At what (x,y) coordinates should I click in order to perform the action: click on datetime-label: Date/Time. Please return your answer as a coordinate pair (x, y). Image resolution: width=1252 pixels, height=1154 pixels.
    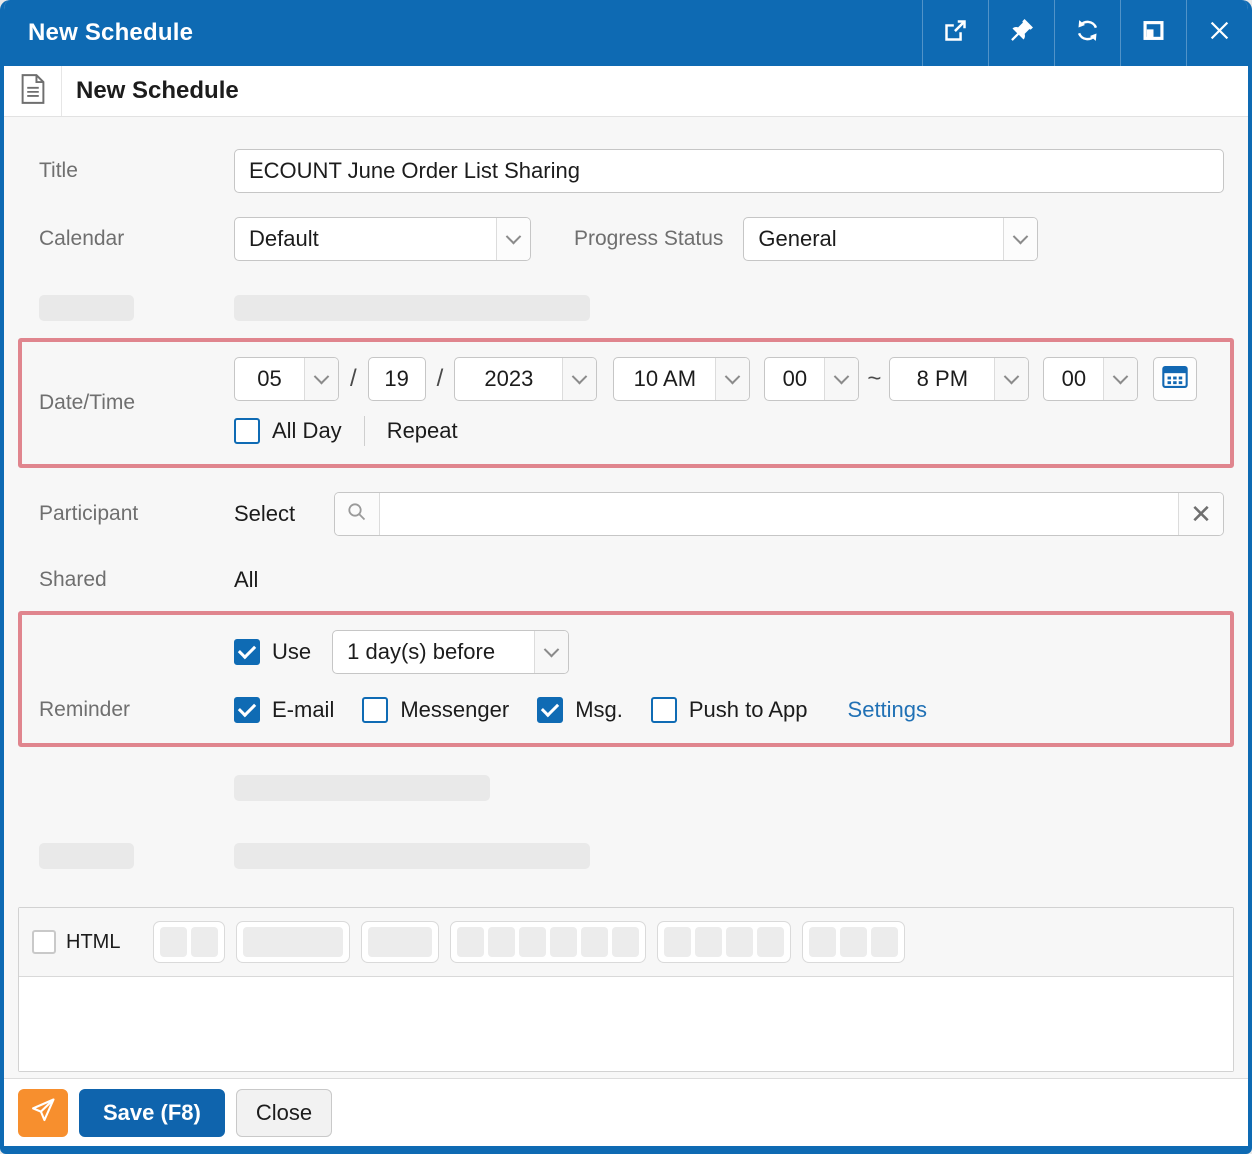
    Looking at the image, I should click on (87, 402).